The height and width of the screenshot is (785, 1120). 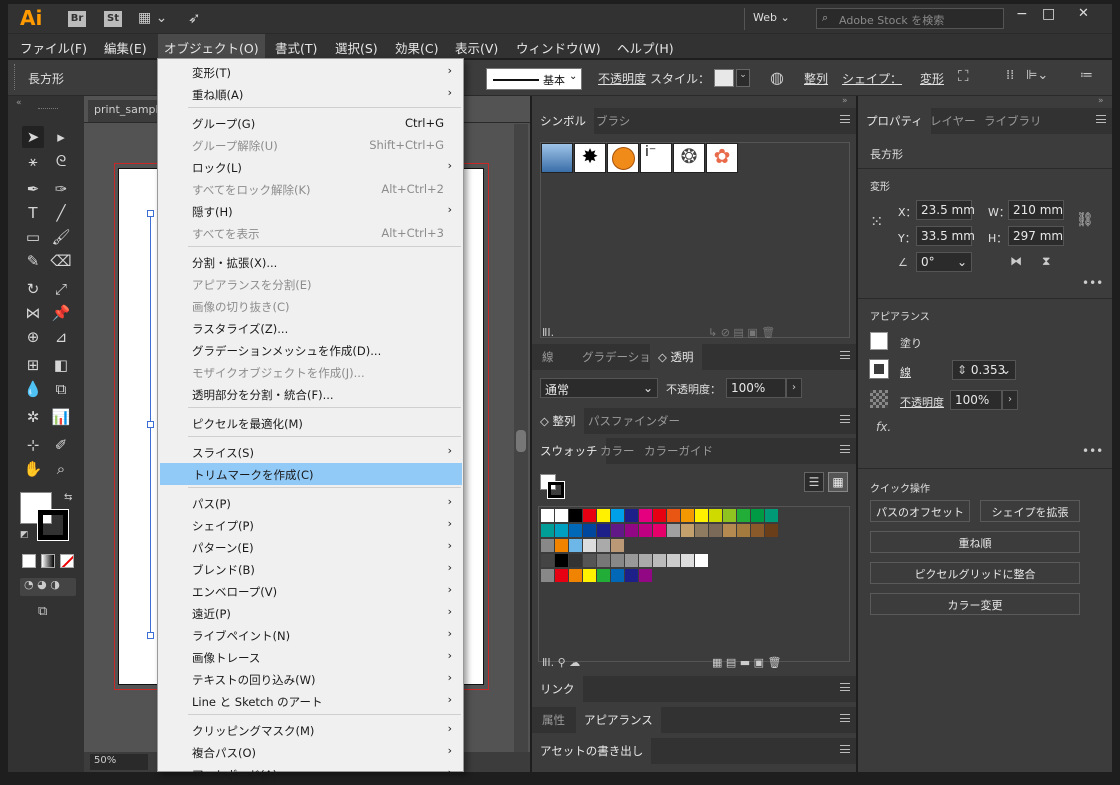 I want to click on object-menu-item: ブレンド(B) ›, so click(x=310, y=569).